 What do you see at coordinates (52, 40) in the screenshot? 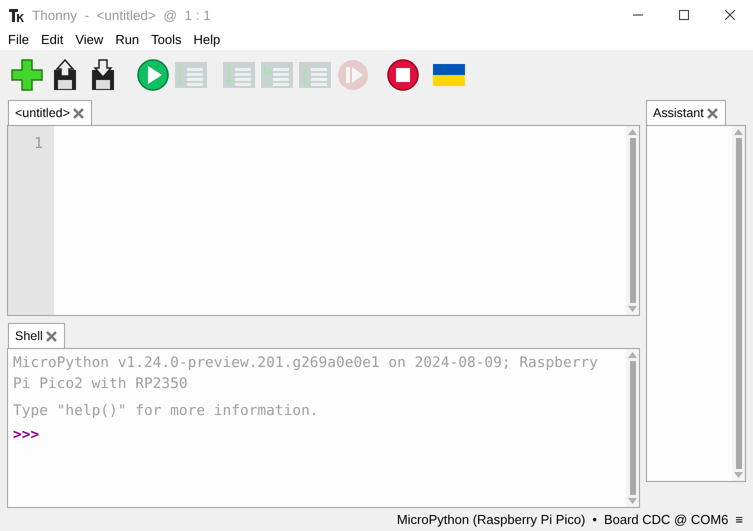
I see `menu-item: Edit` at bounding box center [52, 40].